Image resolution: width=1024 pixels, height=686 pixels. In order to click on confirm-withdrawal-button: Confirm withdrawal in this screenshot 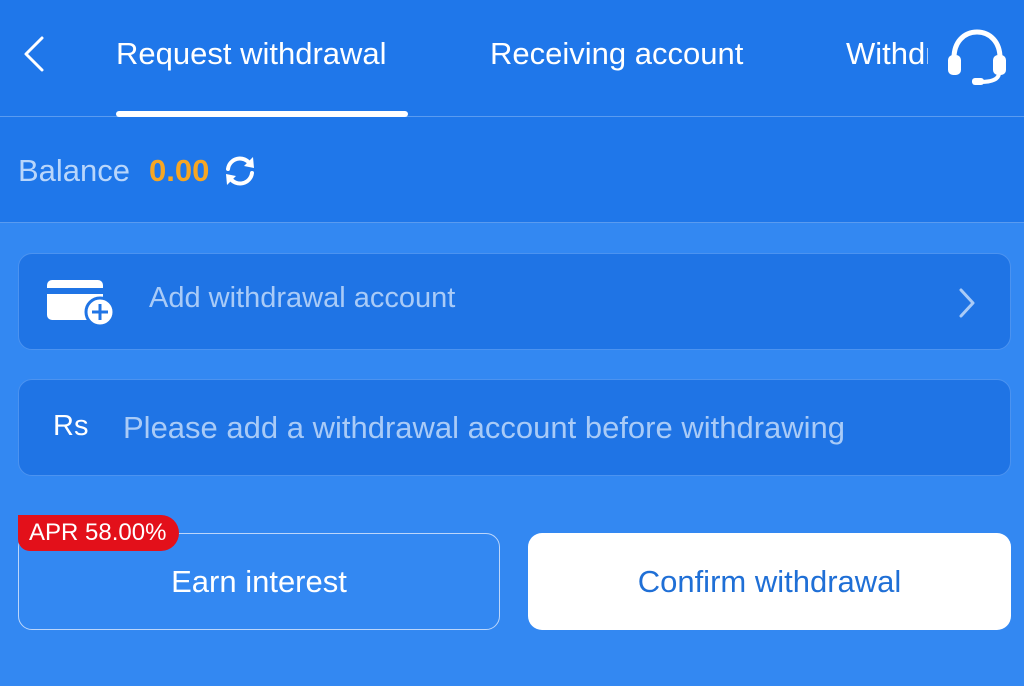, I will do `click(769, 581)`.